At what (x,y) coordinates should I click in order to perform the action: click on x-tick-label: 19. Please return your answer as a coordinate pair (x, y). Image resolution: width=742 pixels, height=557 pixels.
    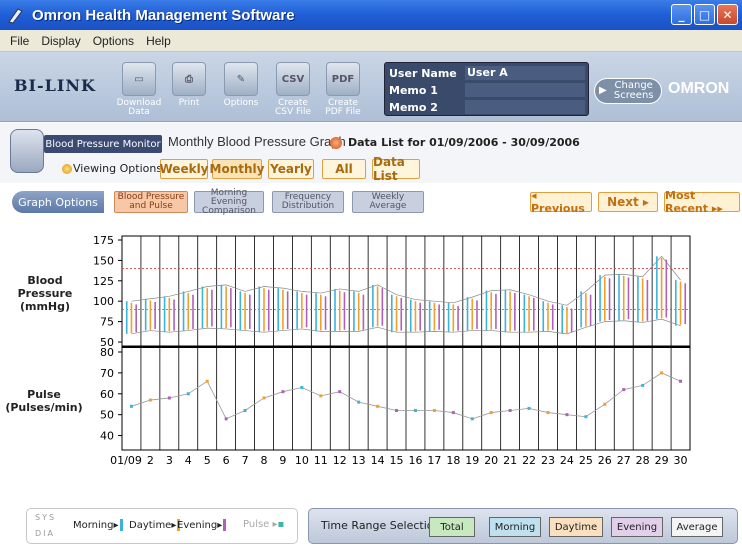
    Looking at the image, I should click on (472, 460).